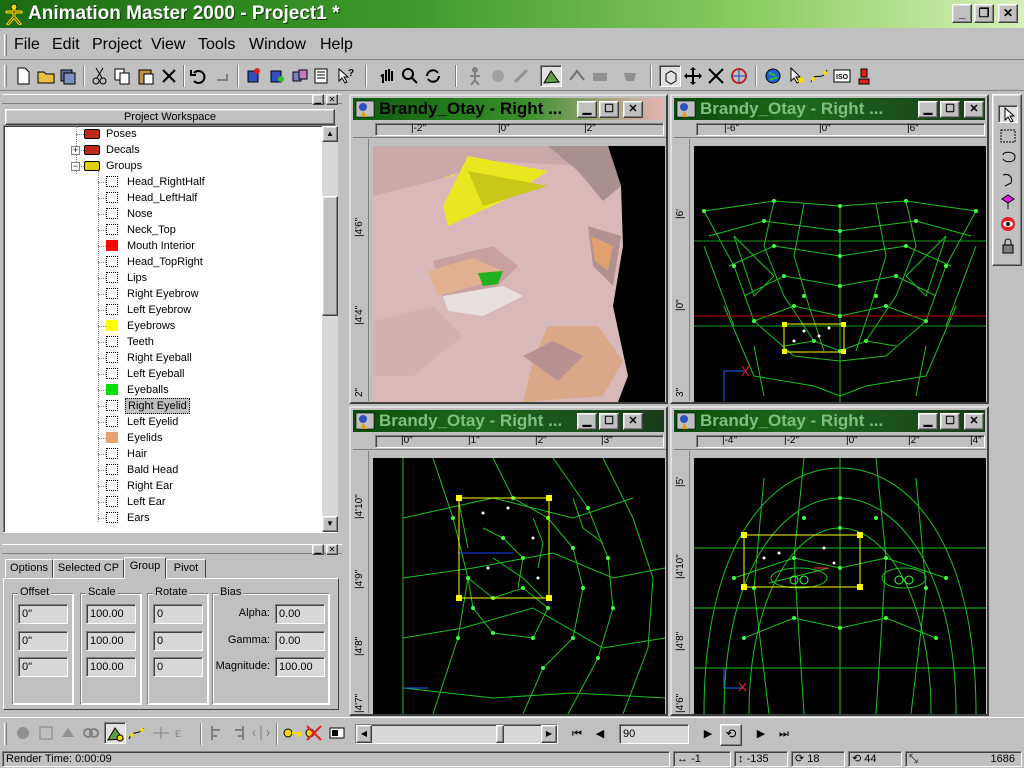 This screenshot has width=1024, height=768. I want to click on tree-item: Right Eyebrow, so click(161, 294).